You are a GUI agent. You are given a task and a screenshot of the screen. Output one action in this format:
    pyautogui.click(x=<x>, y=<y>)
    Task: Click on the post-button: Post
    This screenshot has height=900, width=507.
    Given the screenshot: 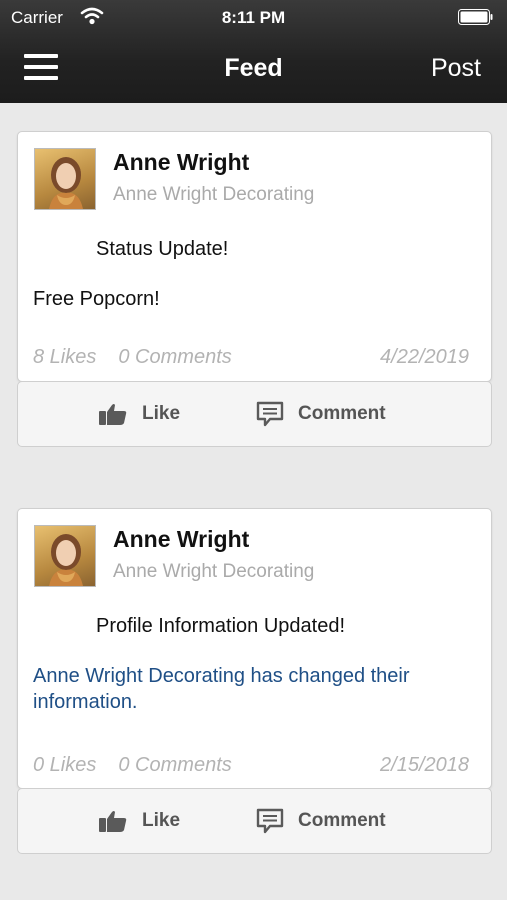 What is the action you would take?
    pyautogui.click(x=456, y=68)
    